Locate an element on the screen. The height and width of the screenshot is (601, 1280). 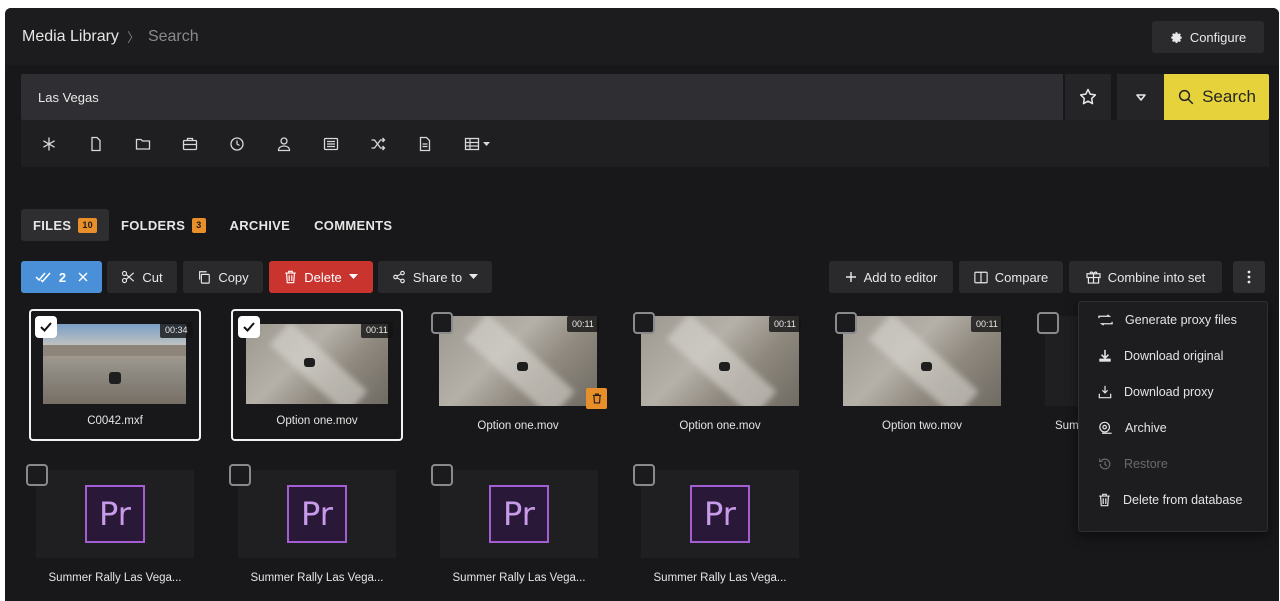
deleted-badge is located at coordinates (596, 398).